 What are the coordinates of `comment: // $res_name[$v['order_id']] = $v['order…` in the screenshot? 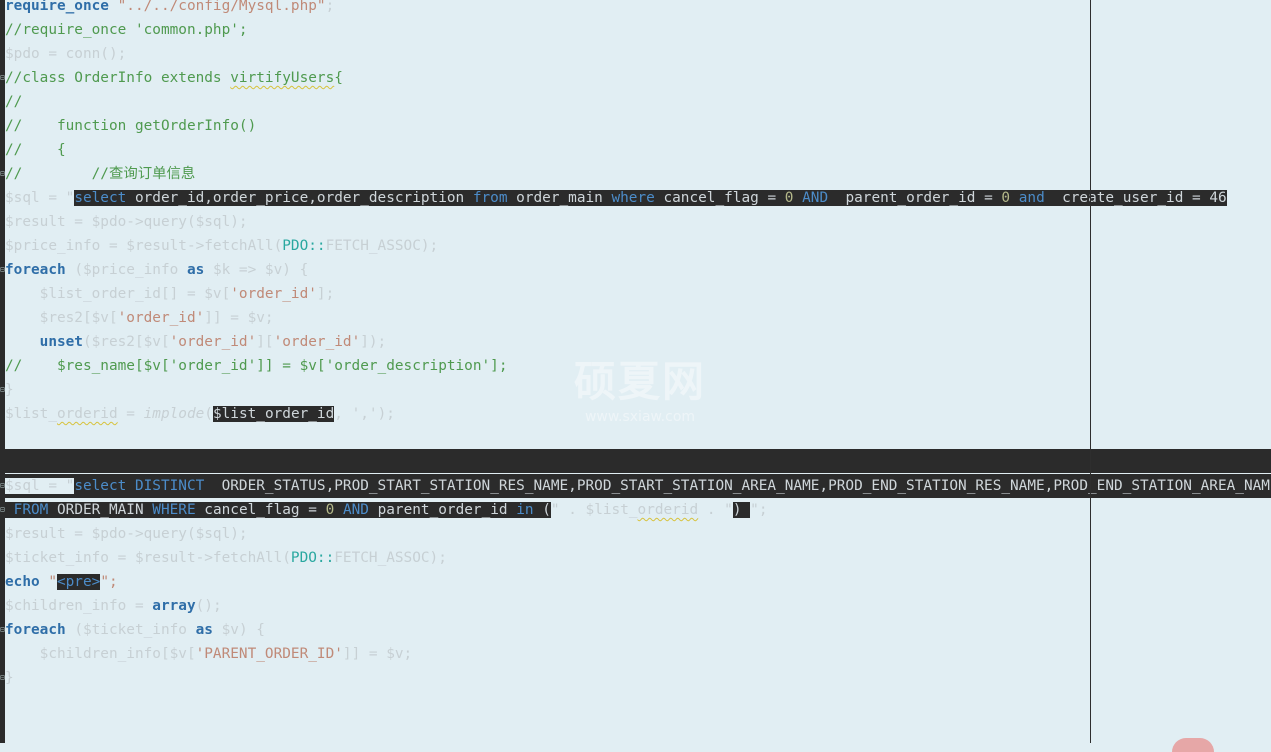 It's located at (256, 366).